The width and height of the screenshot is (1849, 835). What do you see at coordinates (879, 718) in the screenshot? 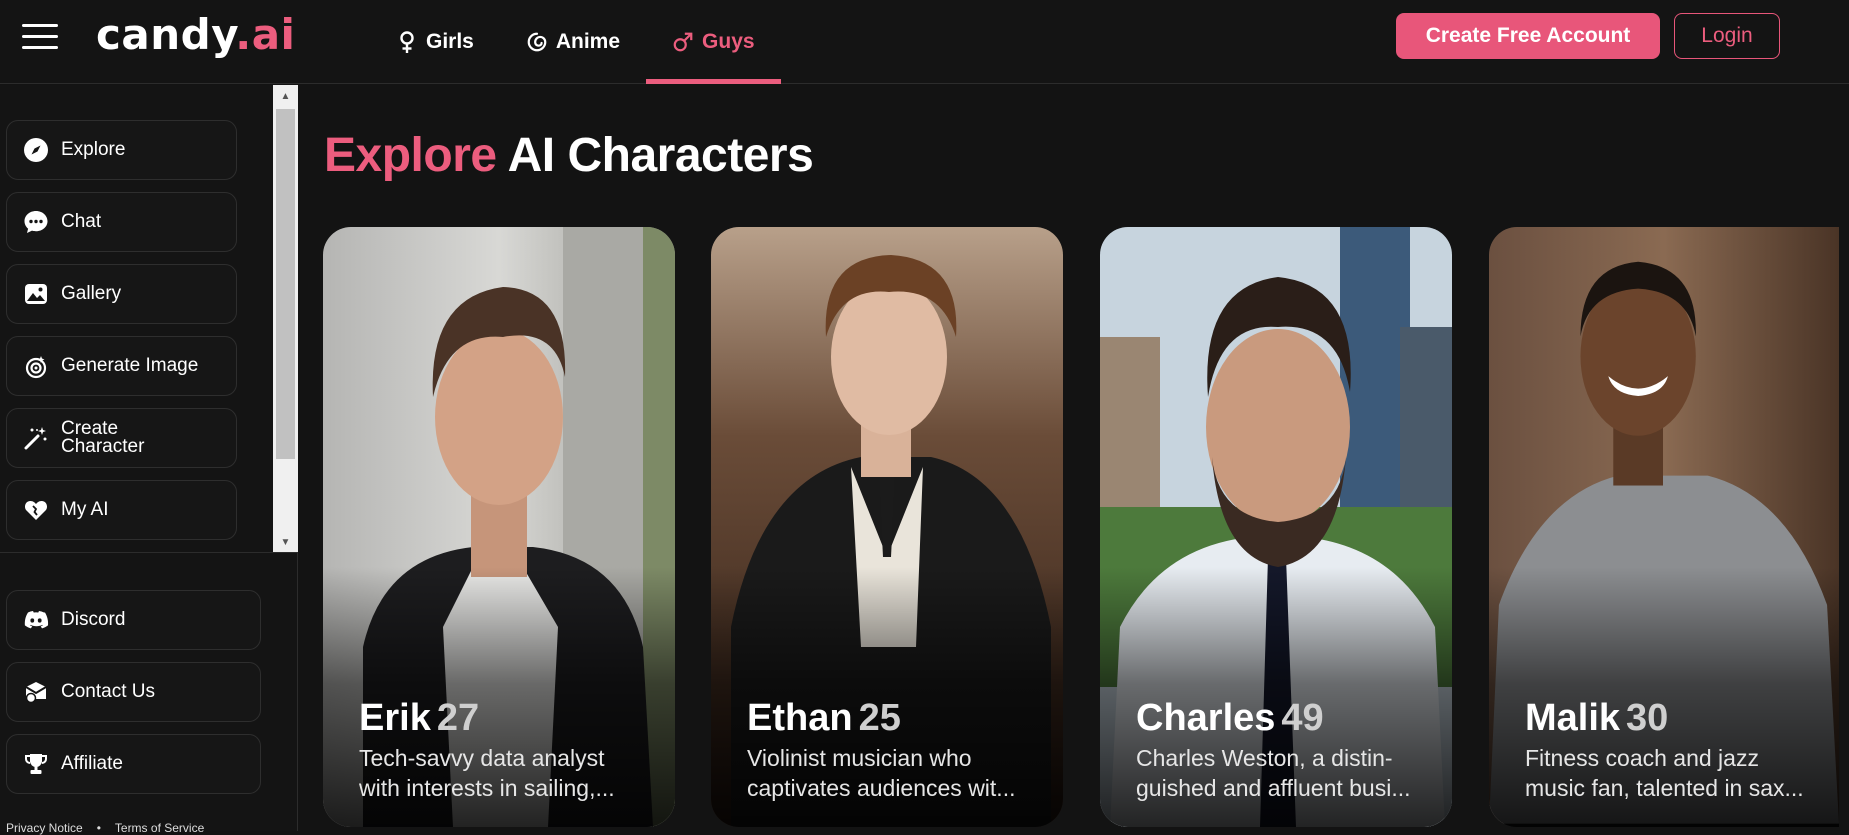
I see `character-age: 25` at bounding box center [879, 718].